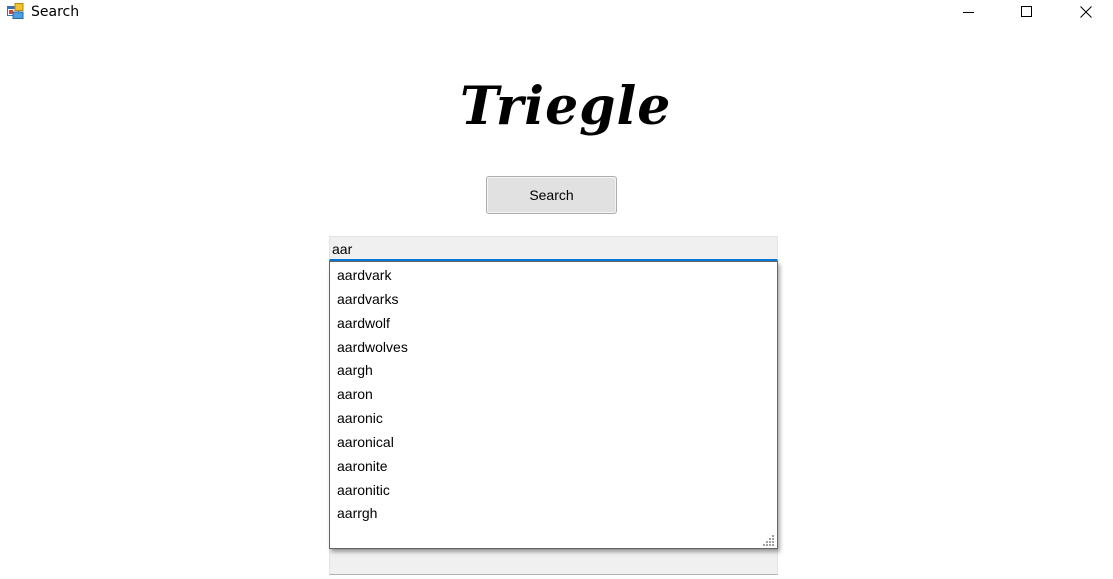 The height and width of the screenshot is (579, 1113). I want to click on suggestion-item: aargh, so click(553, 371).